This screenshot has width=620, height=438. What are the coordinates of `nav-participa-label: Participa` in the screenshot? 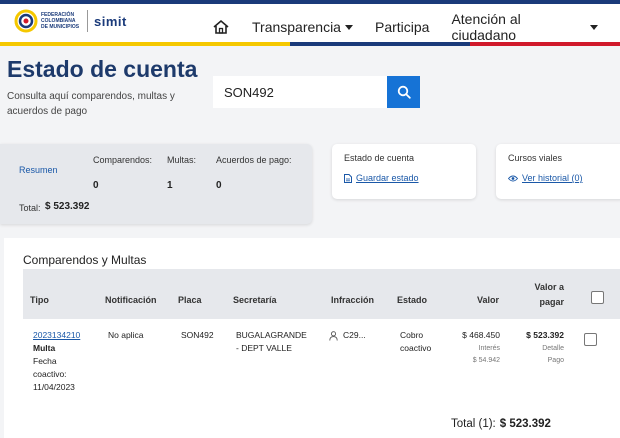 It's located at (402, 27).